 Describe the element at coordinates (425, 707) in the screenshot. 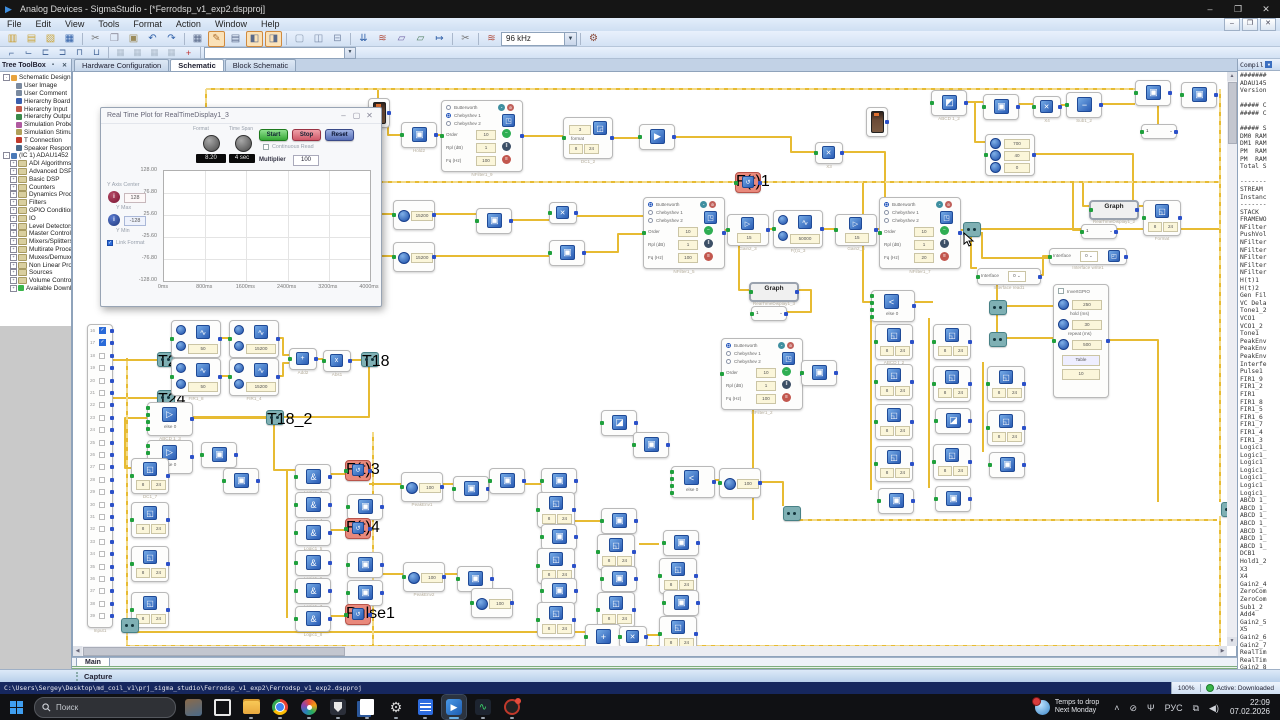

I see `notes-app-icon` at that location.